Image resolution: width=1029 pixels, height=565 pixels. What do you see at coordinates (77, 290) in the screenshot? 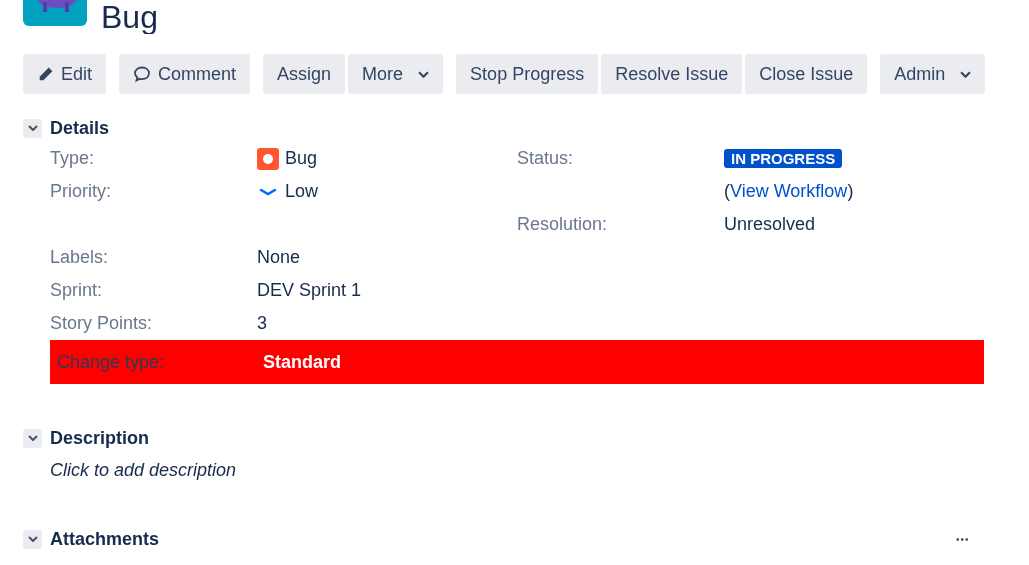
I see `field-label: Sprint:` at bounding box center [77, 290].